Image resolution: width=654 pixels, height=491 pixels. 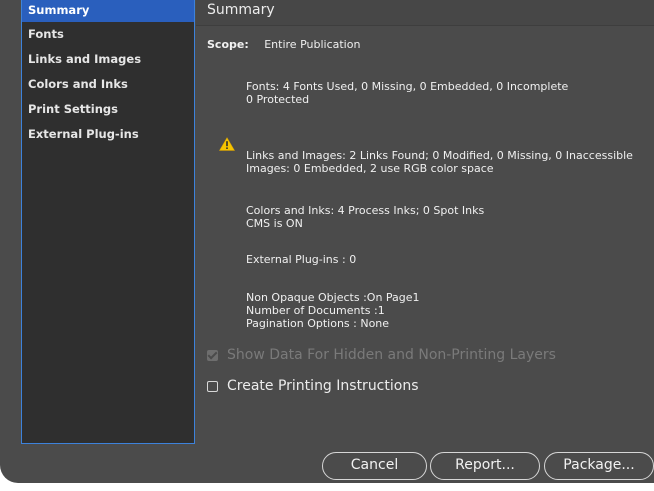 I want to click on plugins-summary: External Plug-ins : 0, so click(x=301, y=259).